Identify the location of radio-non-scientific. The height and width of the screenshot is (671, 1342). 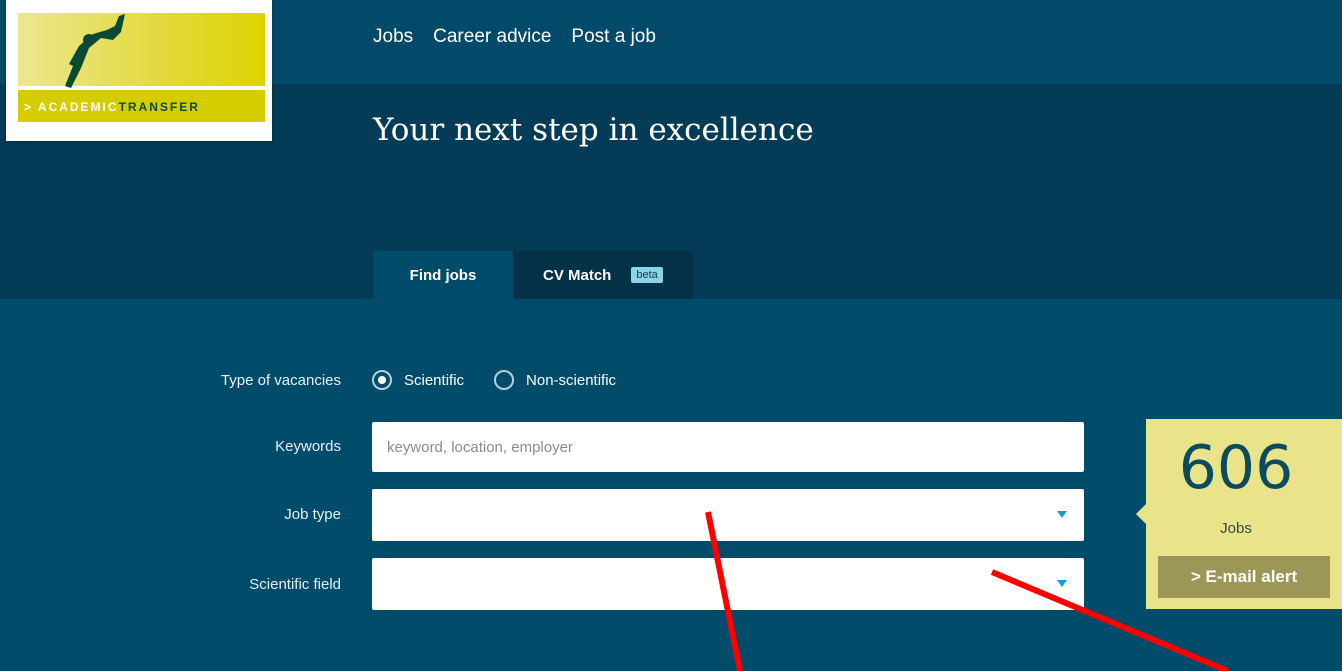
(504, 380).